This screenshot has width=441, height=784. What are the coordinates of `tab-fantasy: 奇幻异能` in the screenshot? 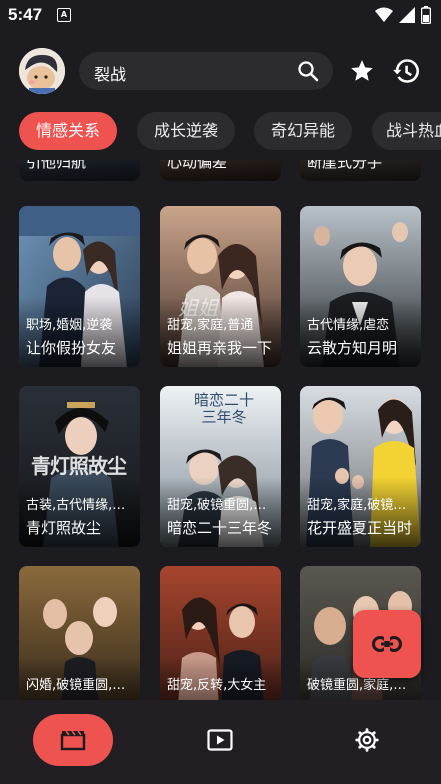 It's located at (303, 131).